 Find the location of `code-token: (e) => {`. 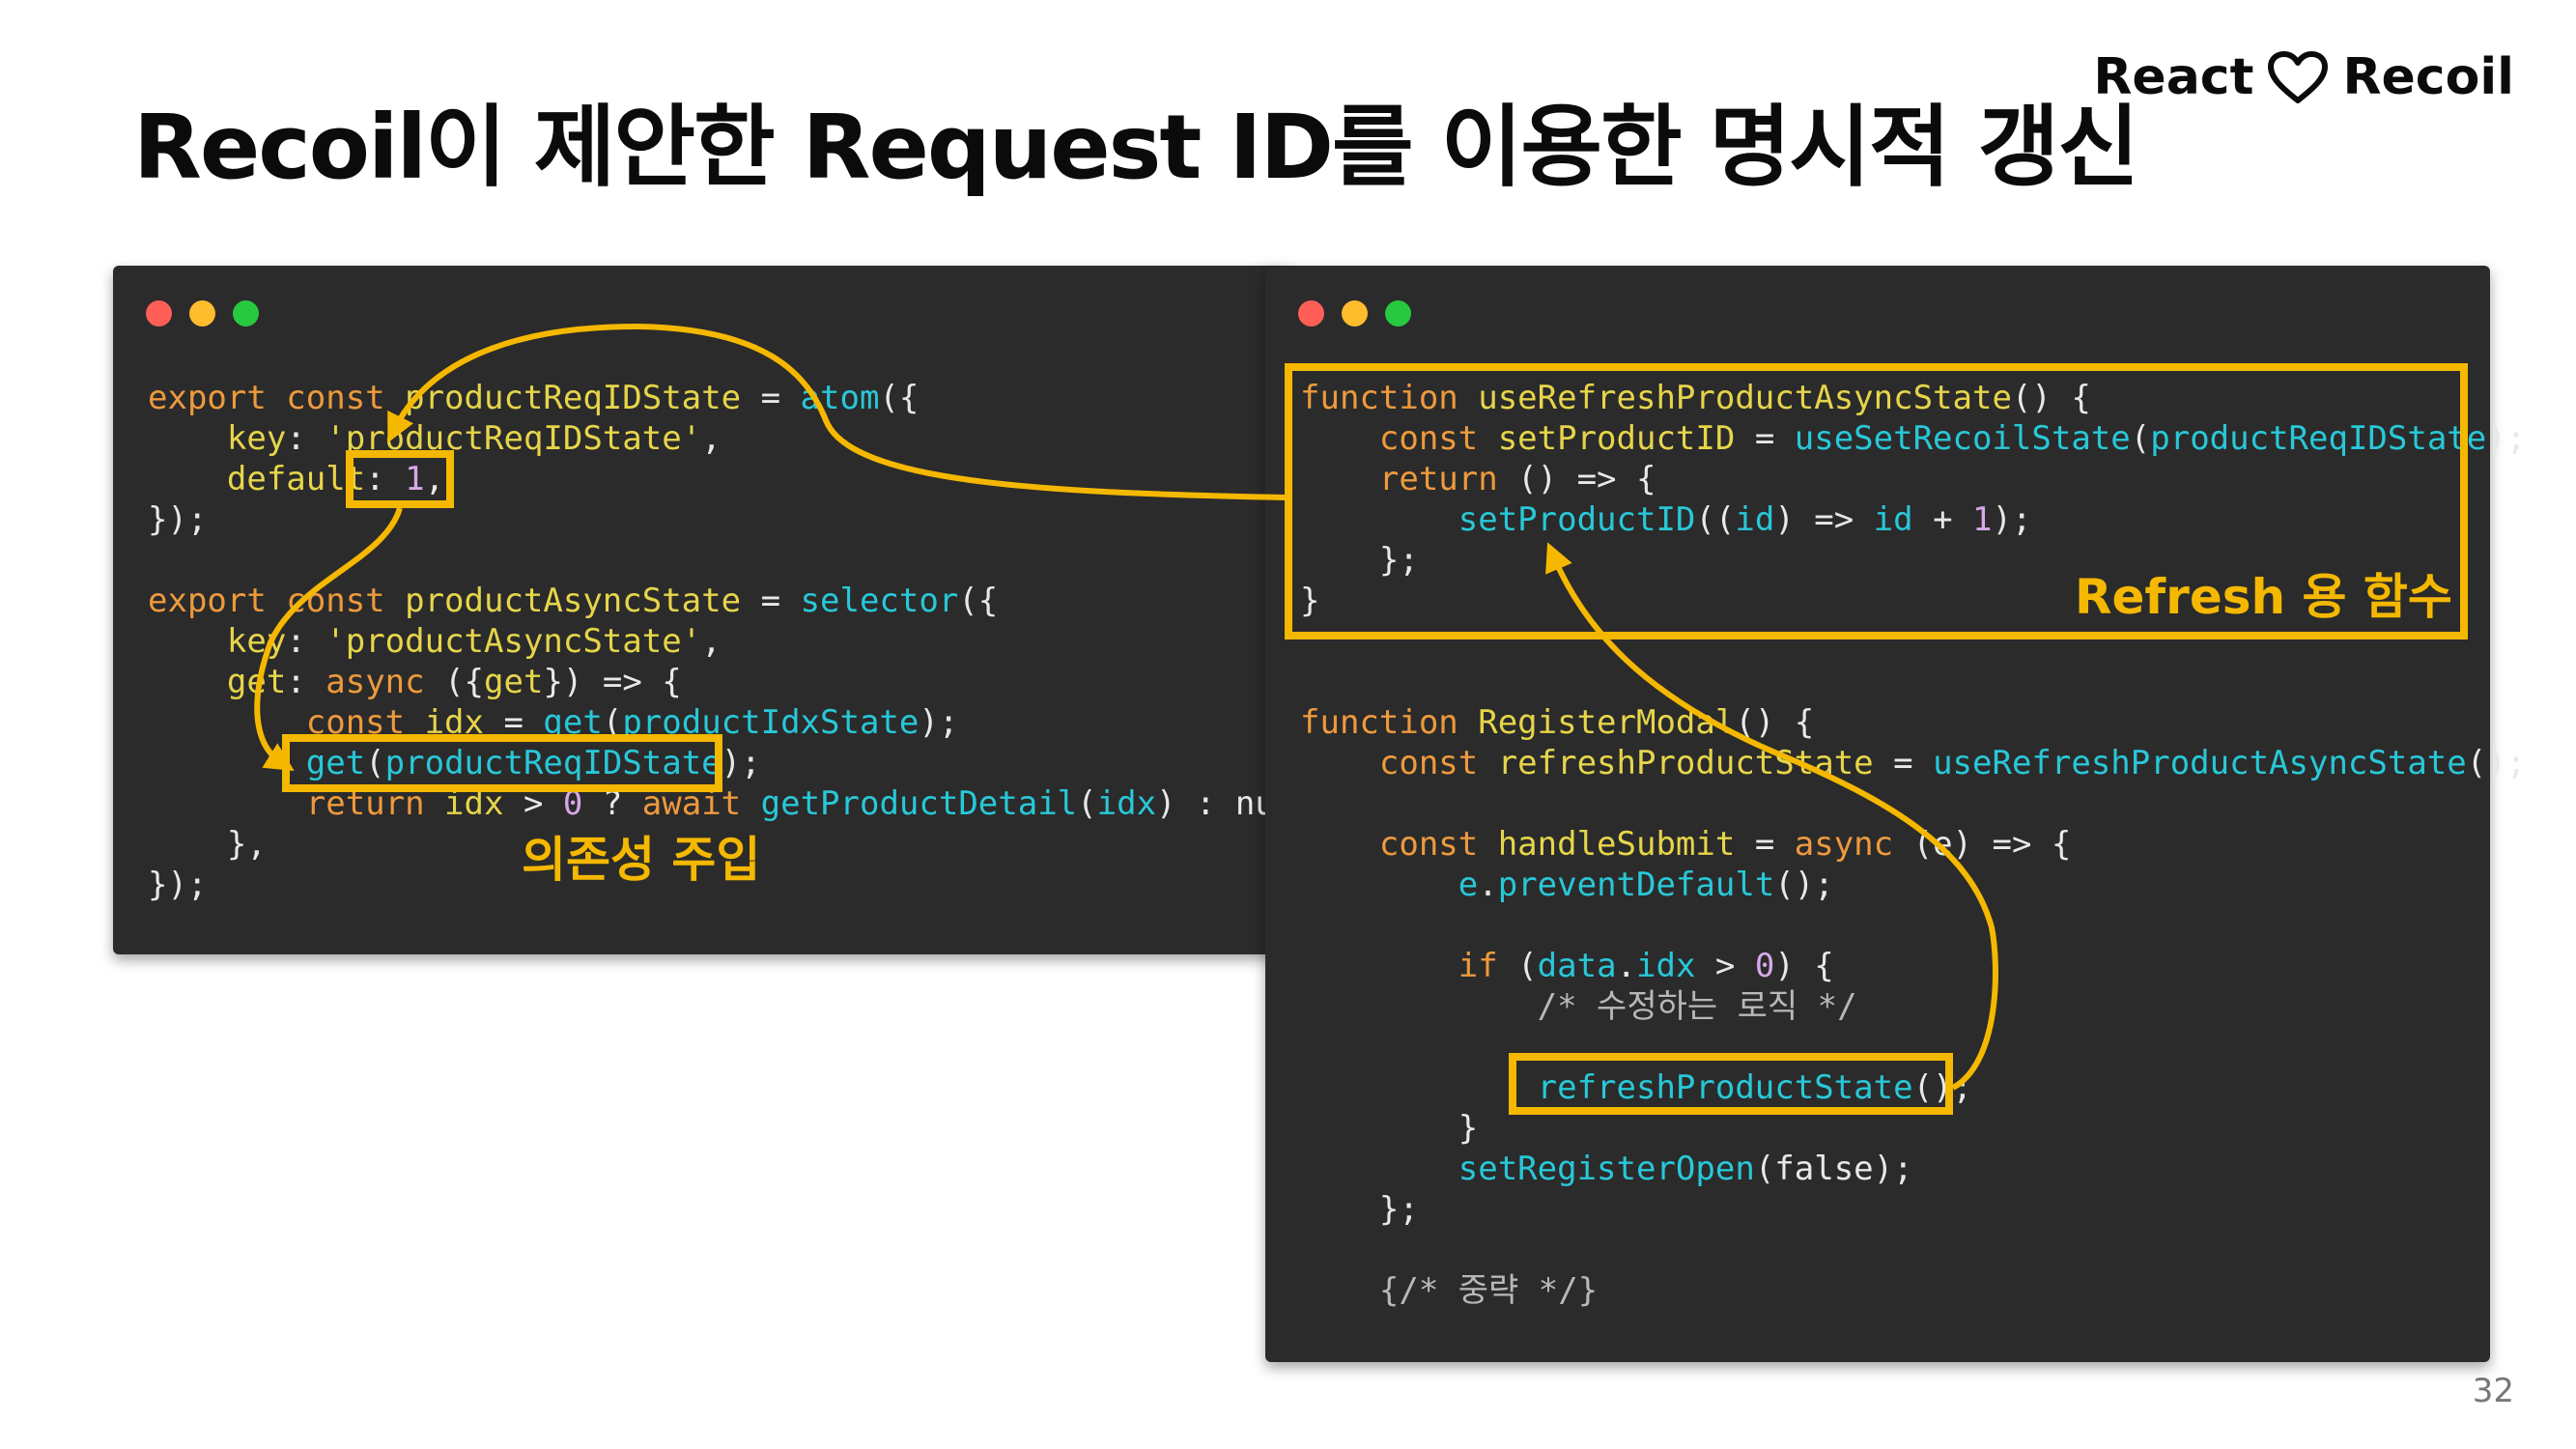

code-token: (e) => { is located at coordinates (1992, 844).